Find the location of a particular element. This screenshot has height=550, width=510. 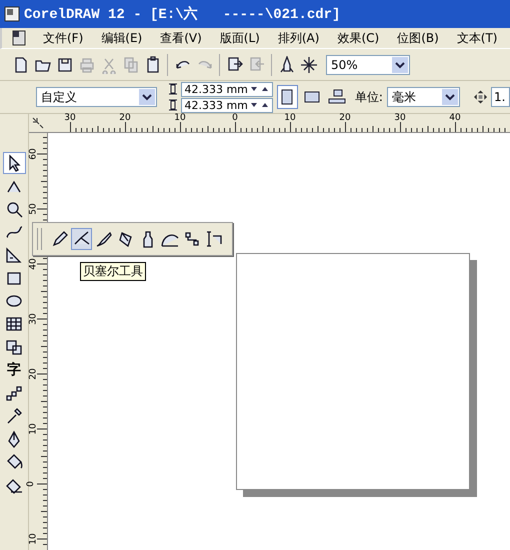

save-icon is located at coordinates (65, 65).